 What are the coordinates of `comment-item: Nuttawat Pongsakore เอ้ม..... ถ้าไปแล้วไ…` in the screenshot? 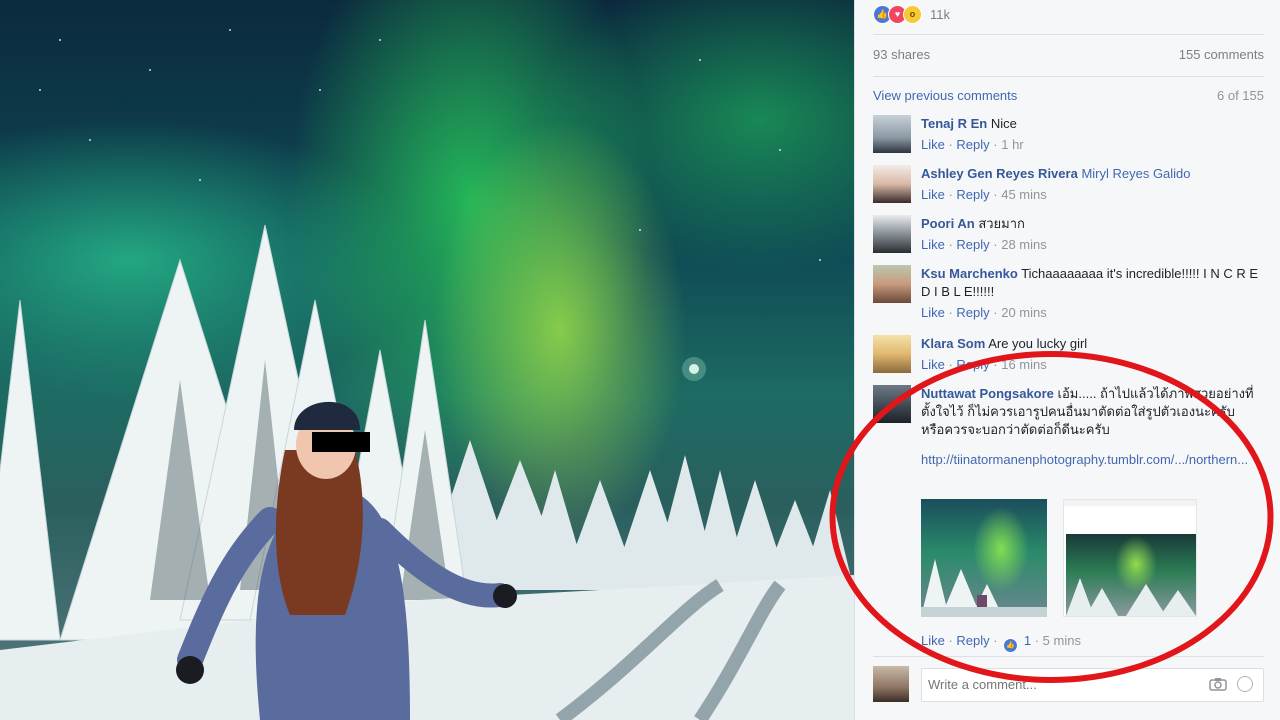 It's located at (1068, 520).